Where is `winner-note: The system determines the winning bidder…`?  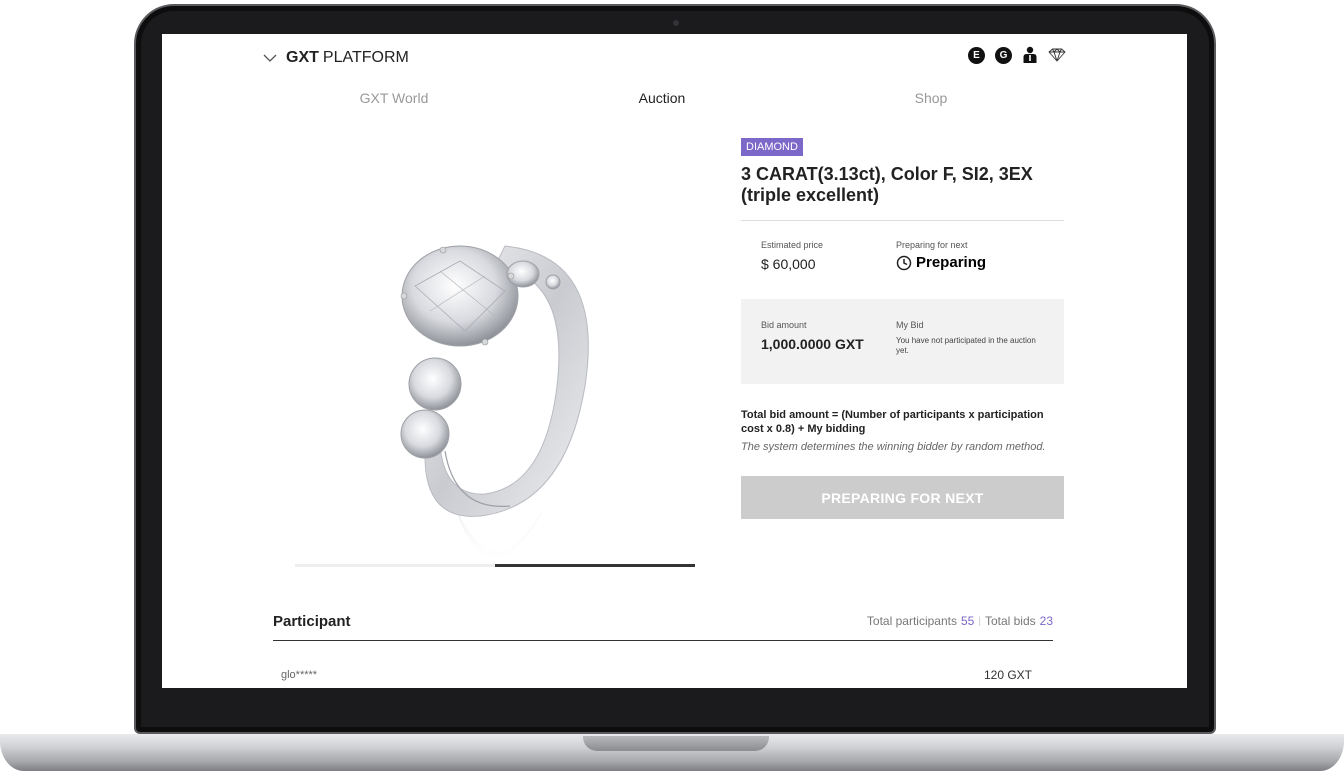 winner-note: The system determines the winning bidder… is located at coordinates (893, 447).